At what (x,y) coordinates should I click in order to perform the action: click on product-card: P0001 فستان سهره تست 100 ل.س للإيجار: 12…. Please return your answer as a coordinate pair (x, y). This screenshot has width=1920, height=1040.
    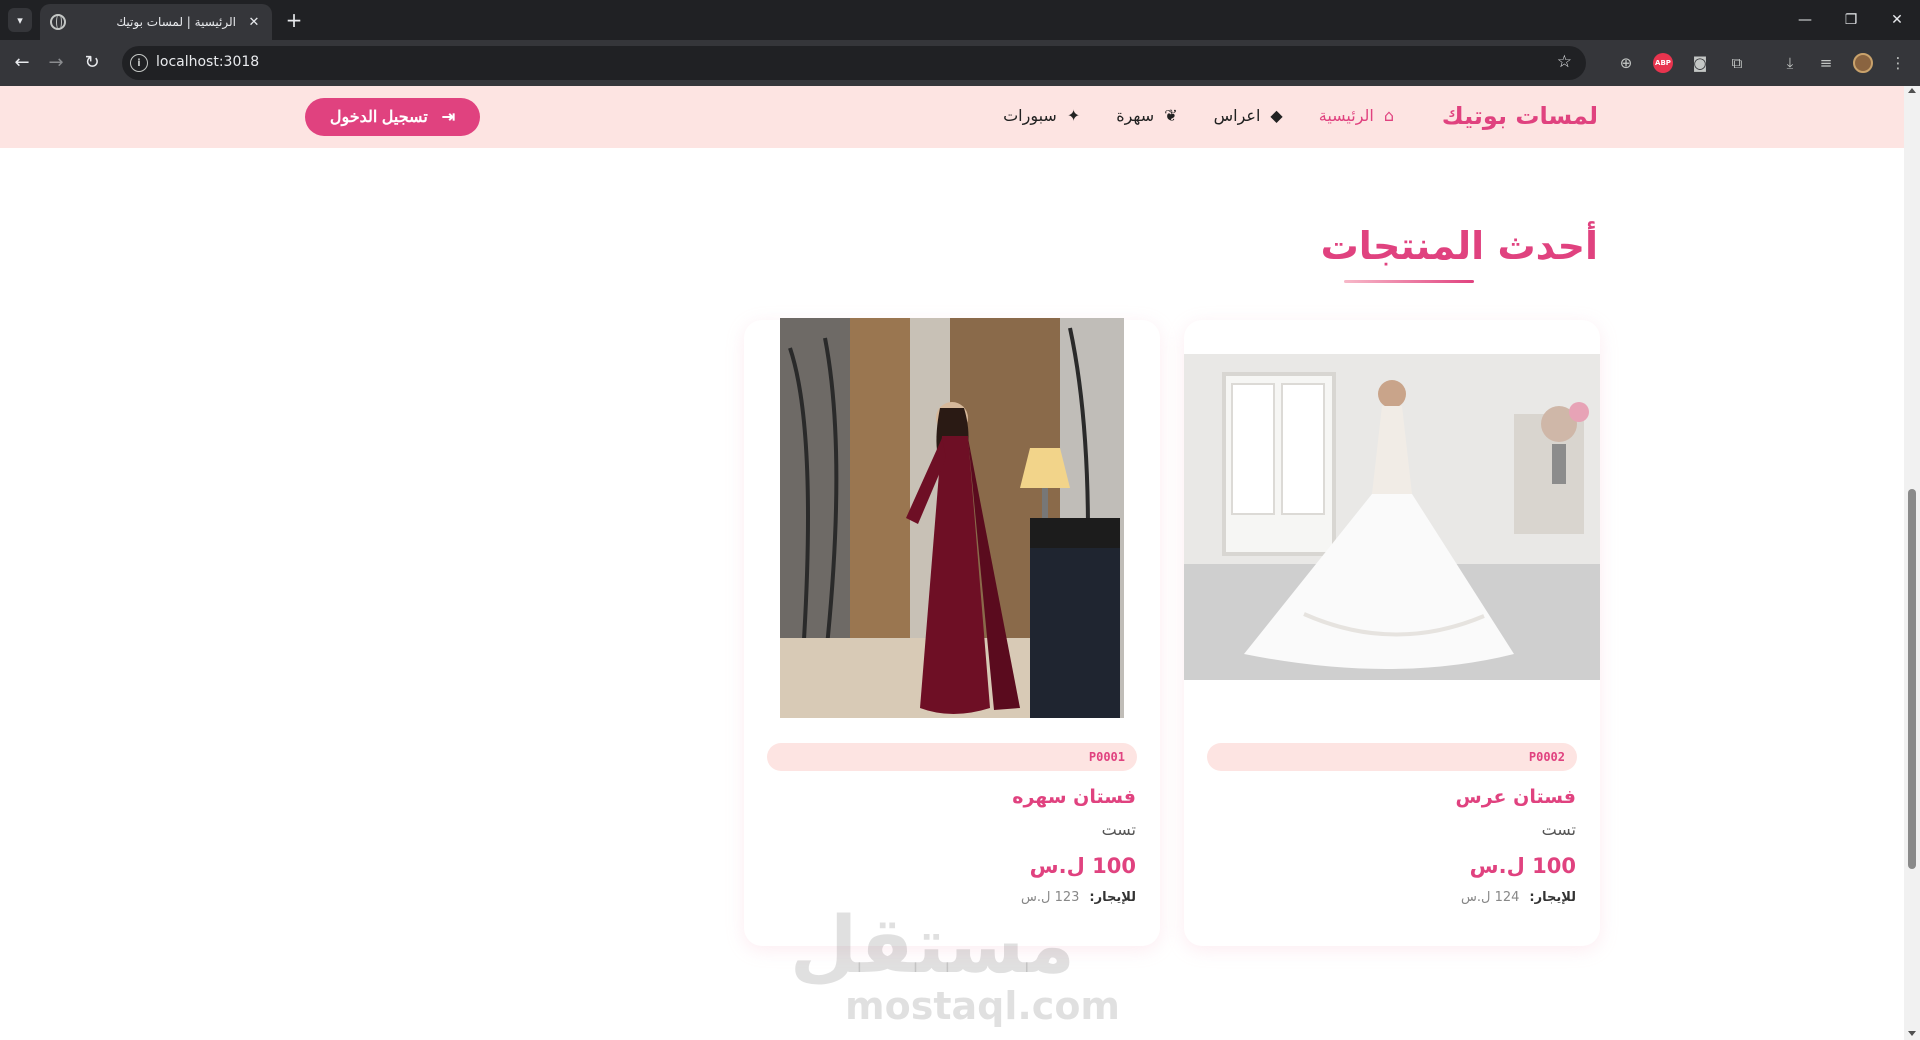
    Looking at the image, I should click on (952, 632).